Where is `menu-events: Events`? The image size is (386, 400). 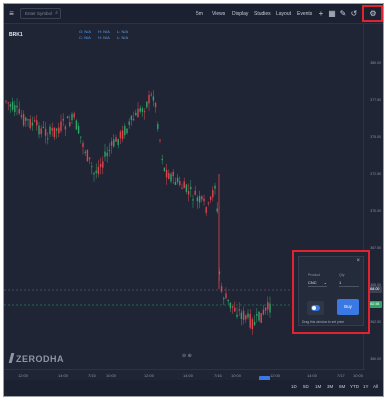
menu-events: Events is located at coordinates (304, 14).